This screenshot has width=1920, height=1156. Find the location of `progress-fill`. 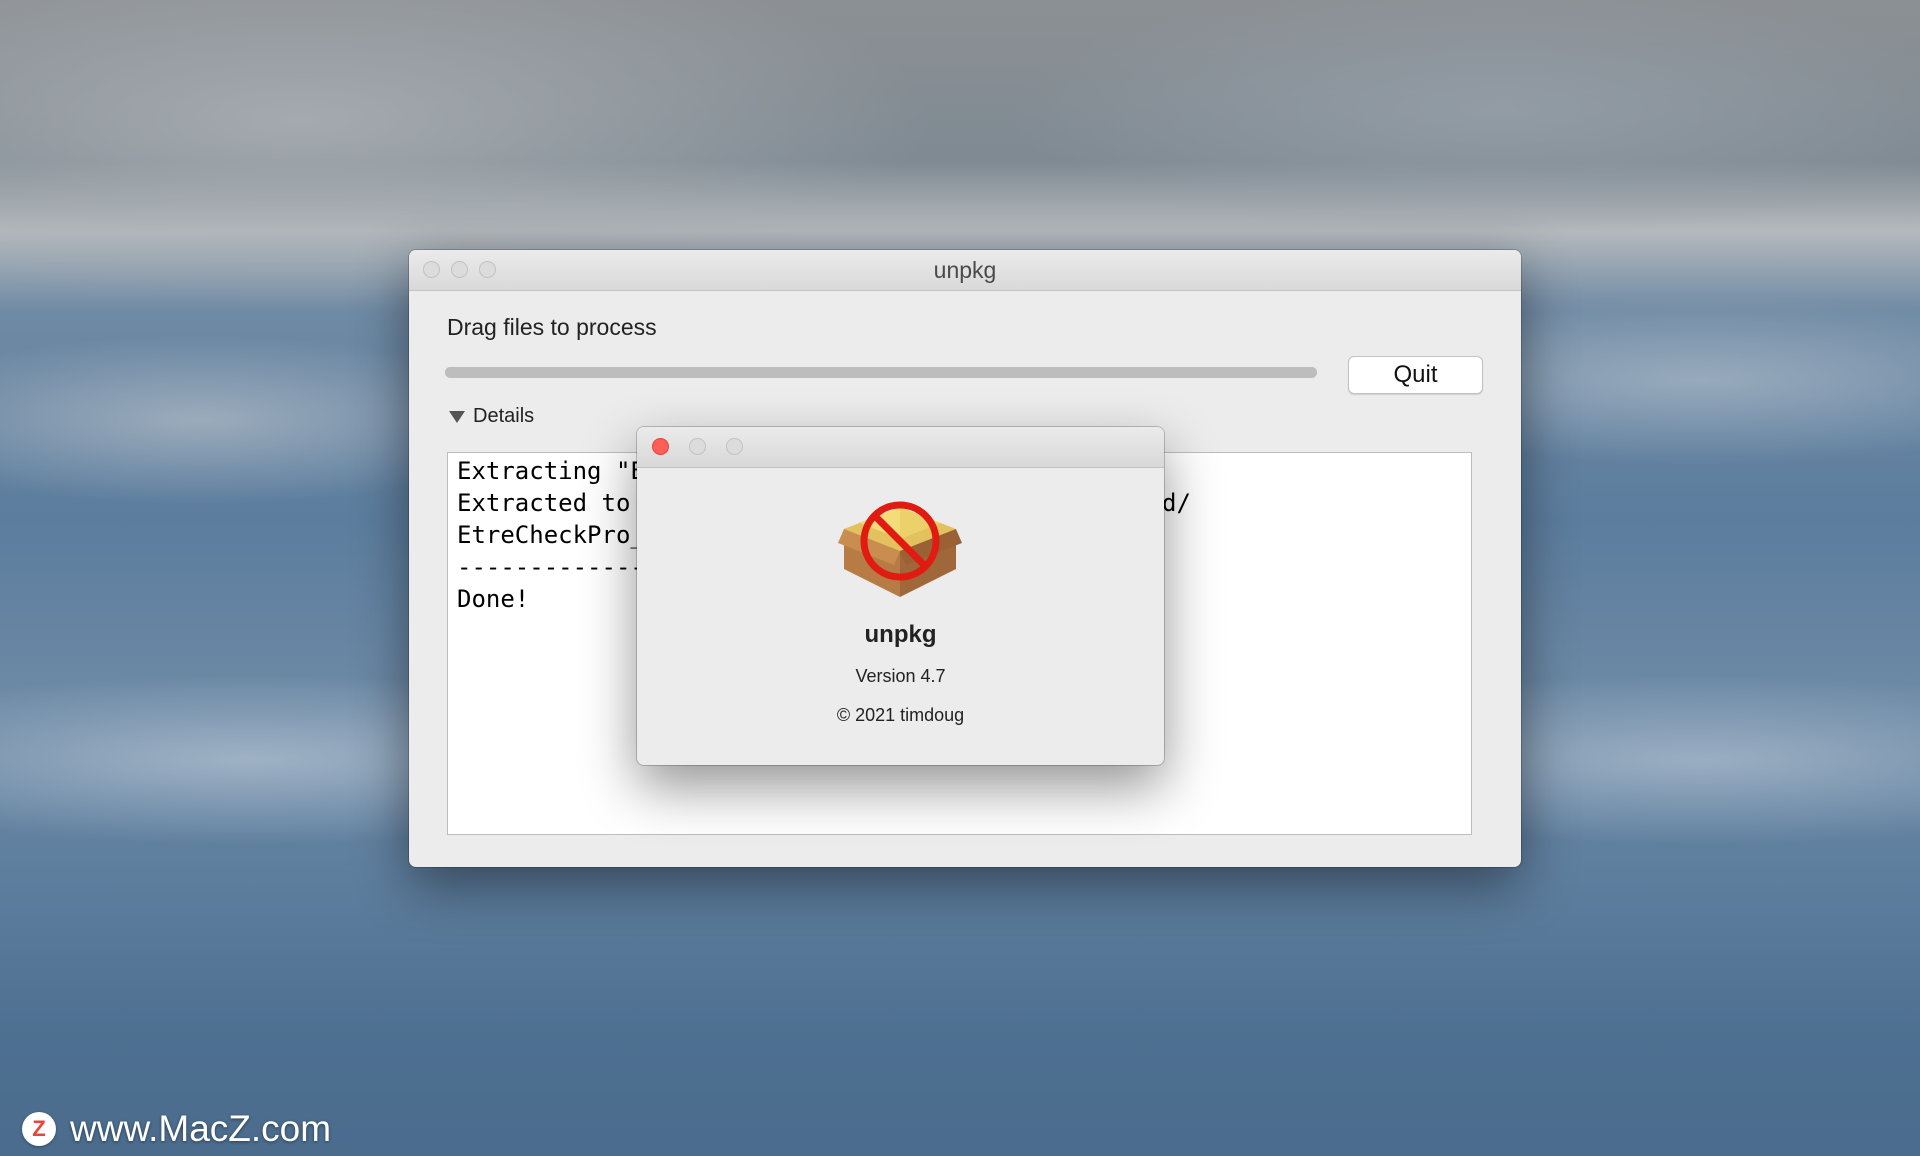

progress-fill is located at coordinates (881, 372).